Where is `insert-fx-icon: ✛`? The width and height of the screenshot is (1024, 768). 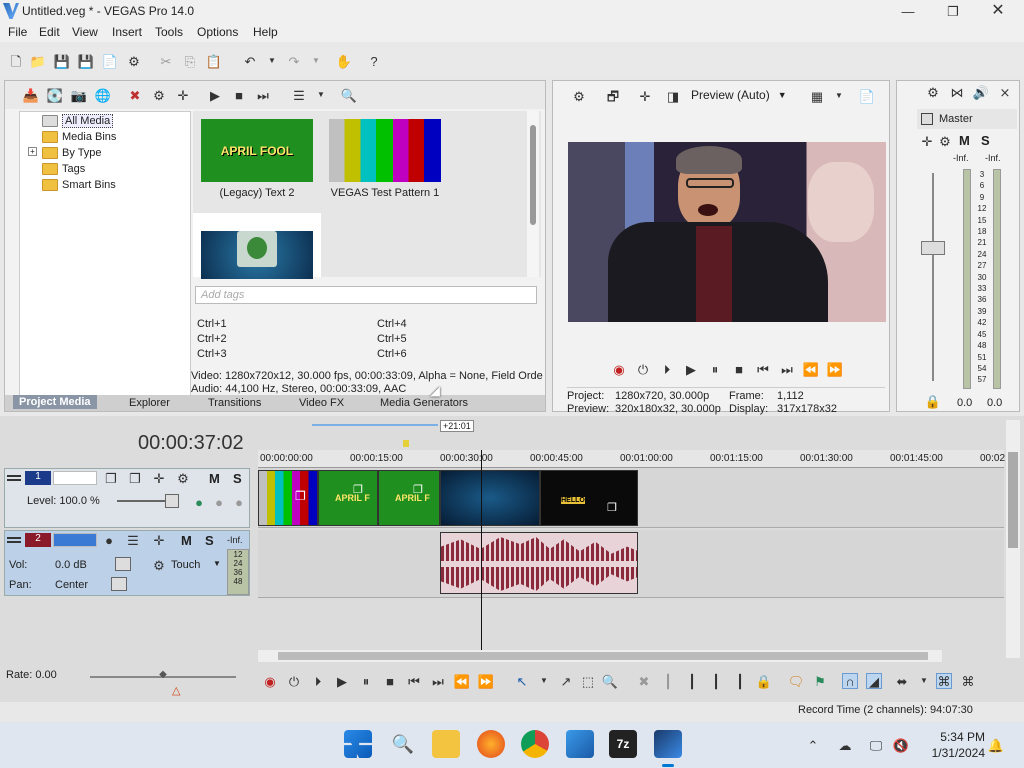 insert-fx-icon: ✛ is located at coordinates (159, 540).